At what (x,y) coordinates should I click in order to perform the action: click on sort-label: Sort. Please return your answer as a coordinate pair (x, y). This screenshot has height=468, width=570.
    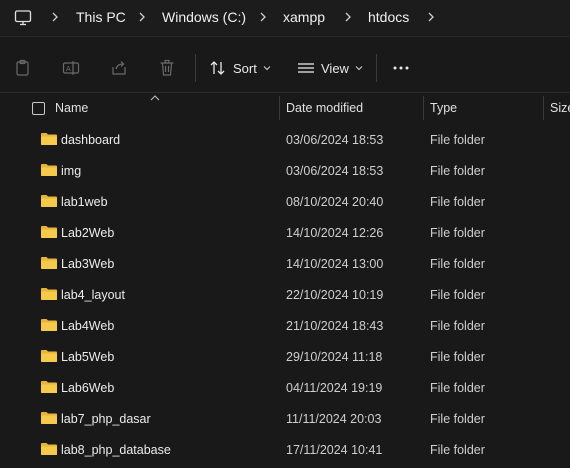
    Looking at the image, I should click on (245, 68).